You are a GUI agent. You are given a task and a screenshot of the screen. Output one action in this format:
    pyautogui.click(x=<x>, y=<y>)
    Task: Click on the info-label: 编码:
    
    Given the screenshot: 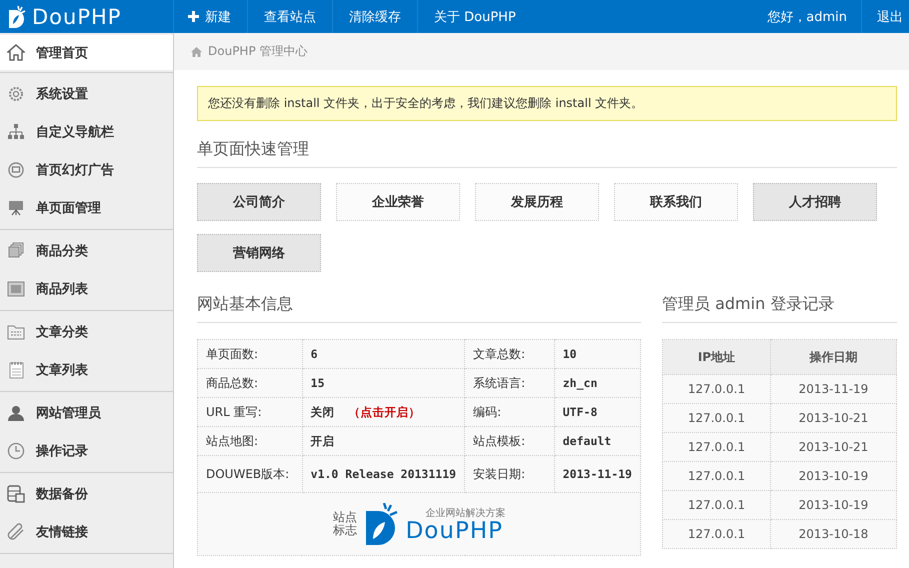 What is the action you would take?
    pyautogui.click(x=509, y=412)
    